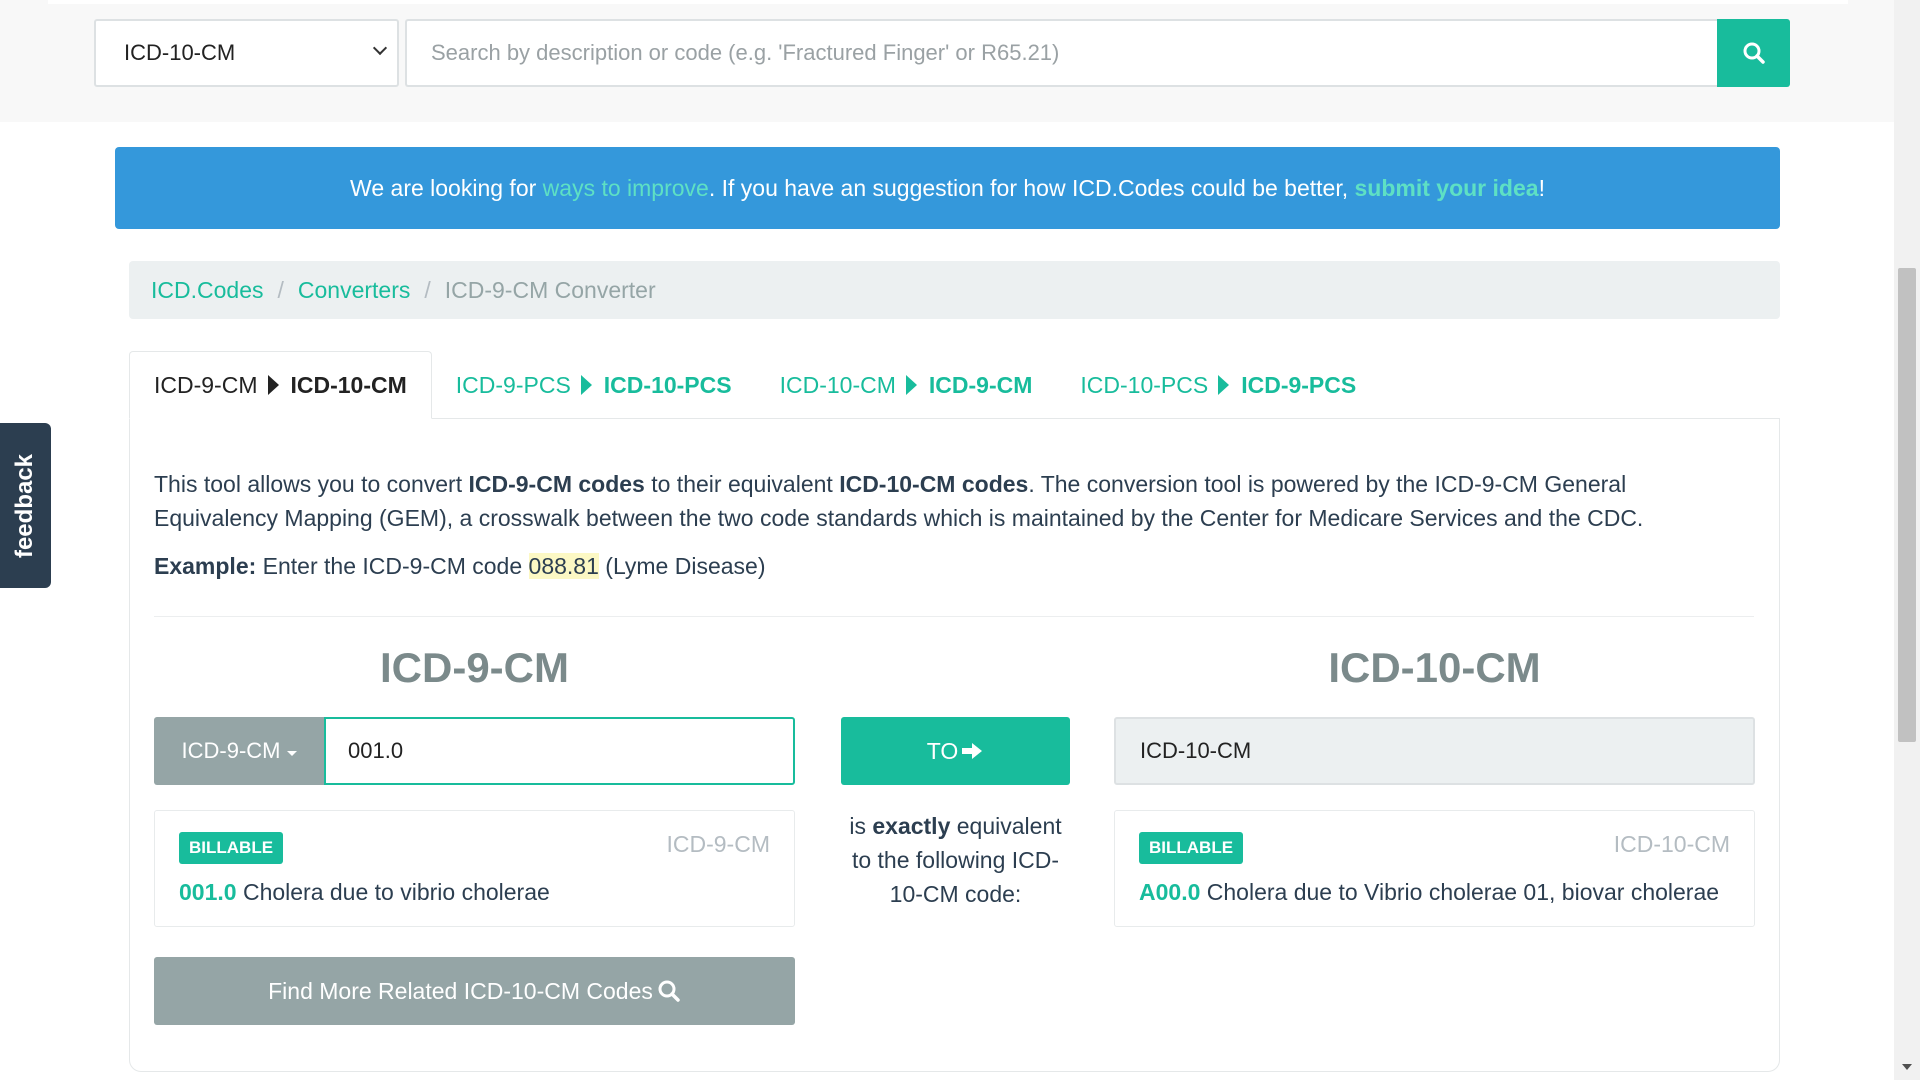 This screenshot has height=1080, width=1920. Describe the element at coordinates (460, 990) in the screenshot. I see `find-more-label: Find More Related ICD-10-CM Codes` at that location.